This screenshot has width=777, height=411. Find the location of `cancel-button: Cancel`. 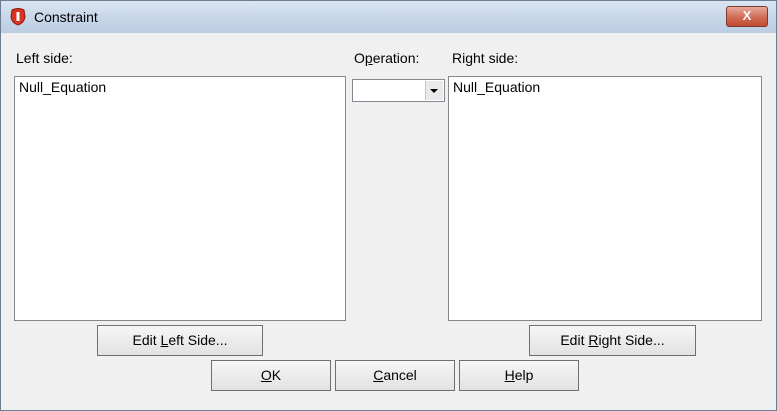

cancel-button: Cancel is located at coordinates (395, 375).